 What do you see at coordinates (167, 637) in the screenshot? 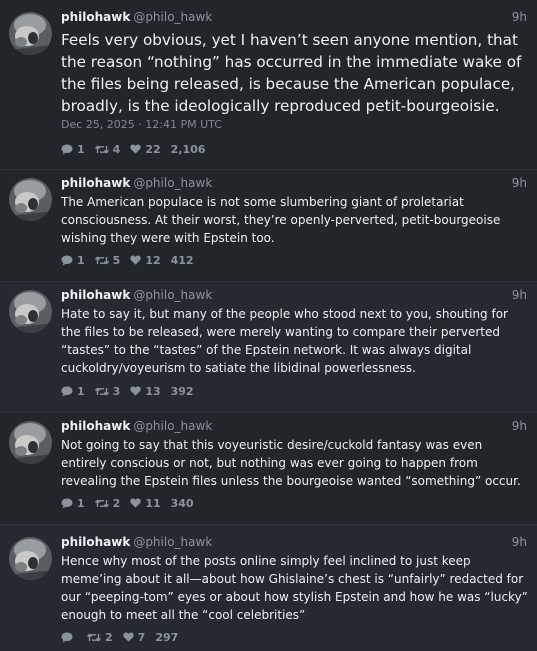
I see `view-count: 297` at bounding box center [167, 637].